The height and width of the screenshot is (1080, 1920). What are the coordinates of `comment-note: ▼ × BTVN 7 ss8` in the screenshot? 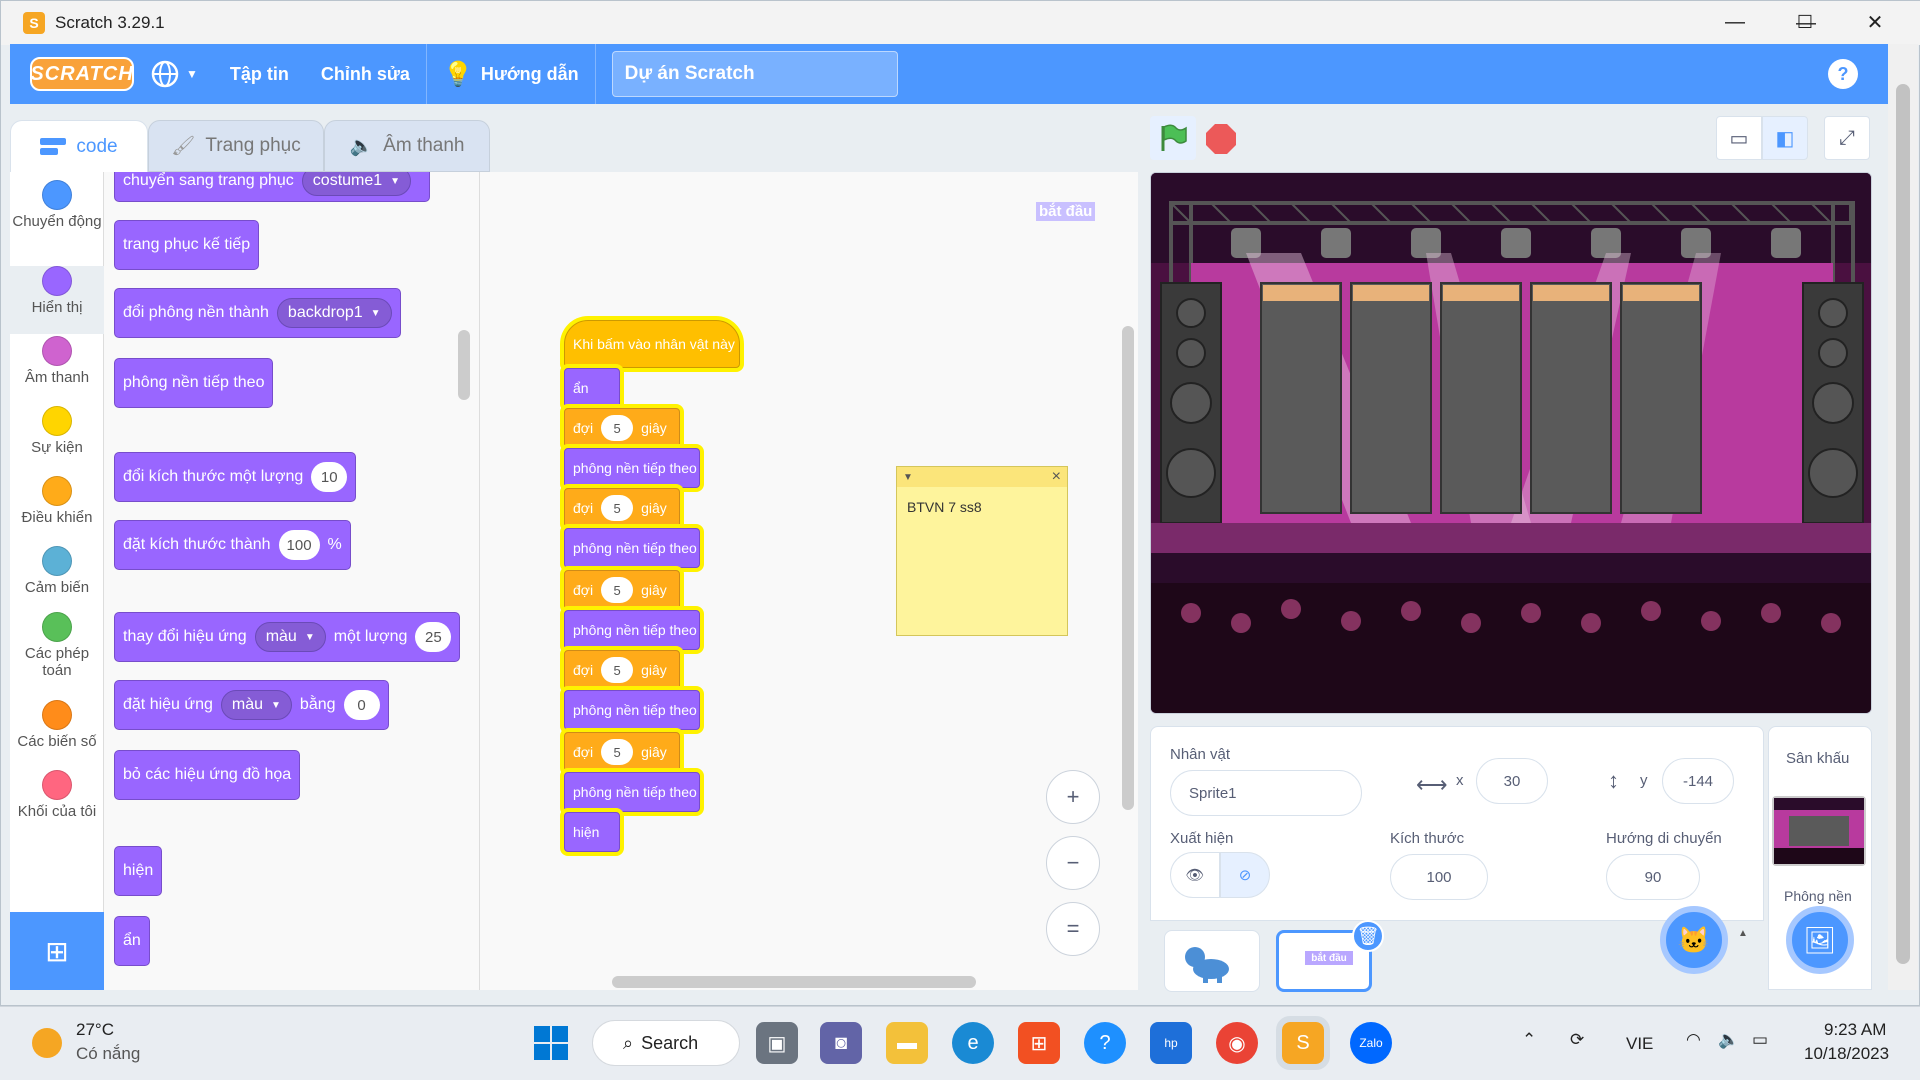 It's located at (982, 551).